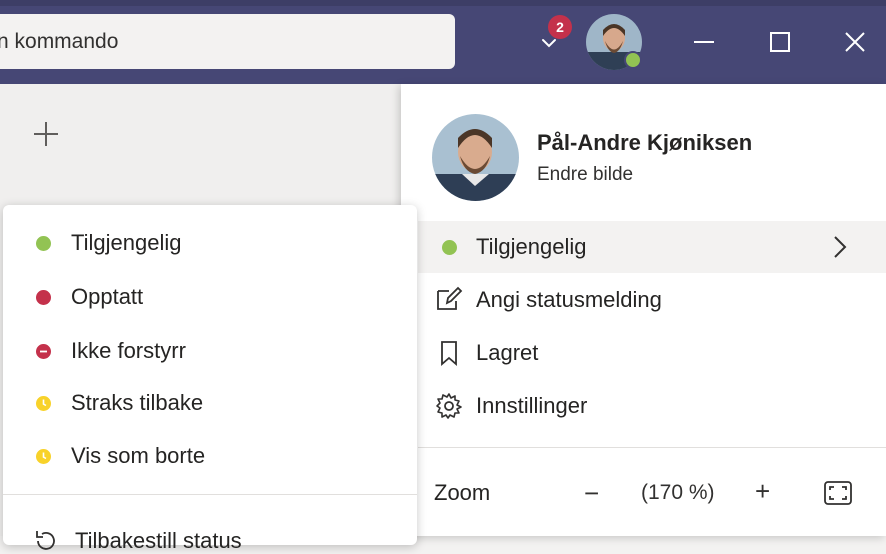  I want to click on set-status-message-label: Angi statusmelding, so click(569, 299).